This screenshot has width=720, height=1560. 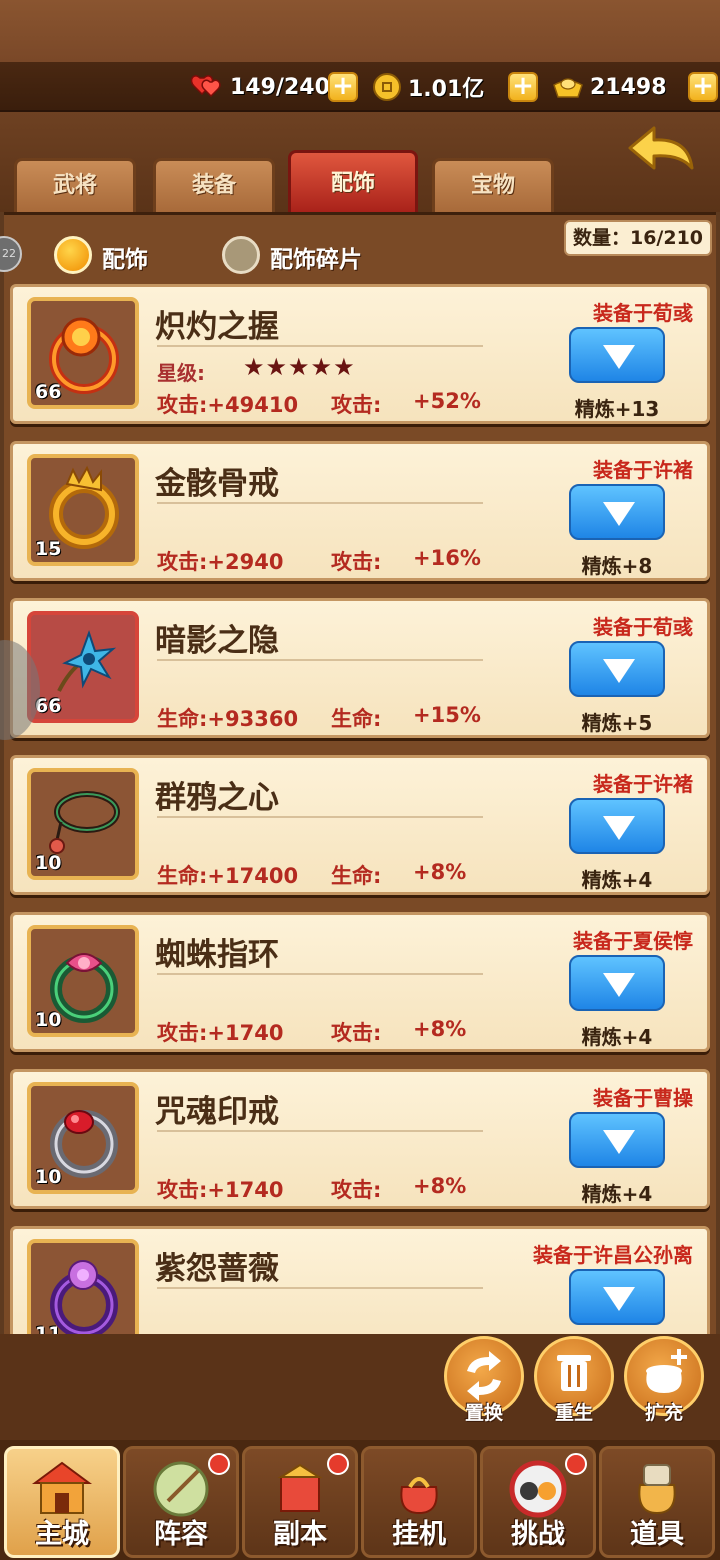 I want to click on nav-label: 道具, so click(x=657, y=1534).